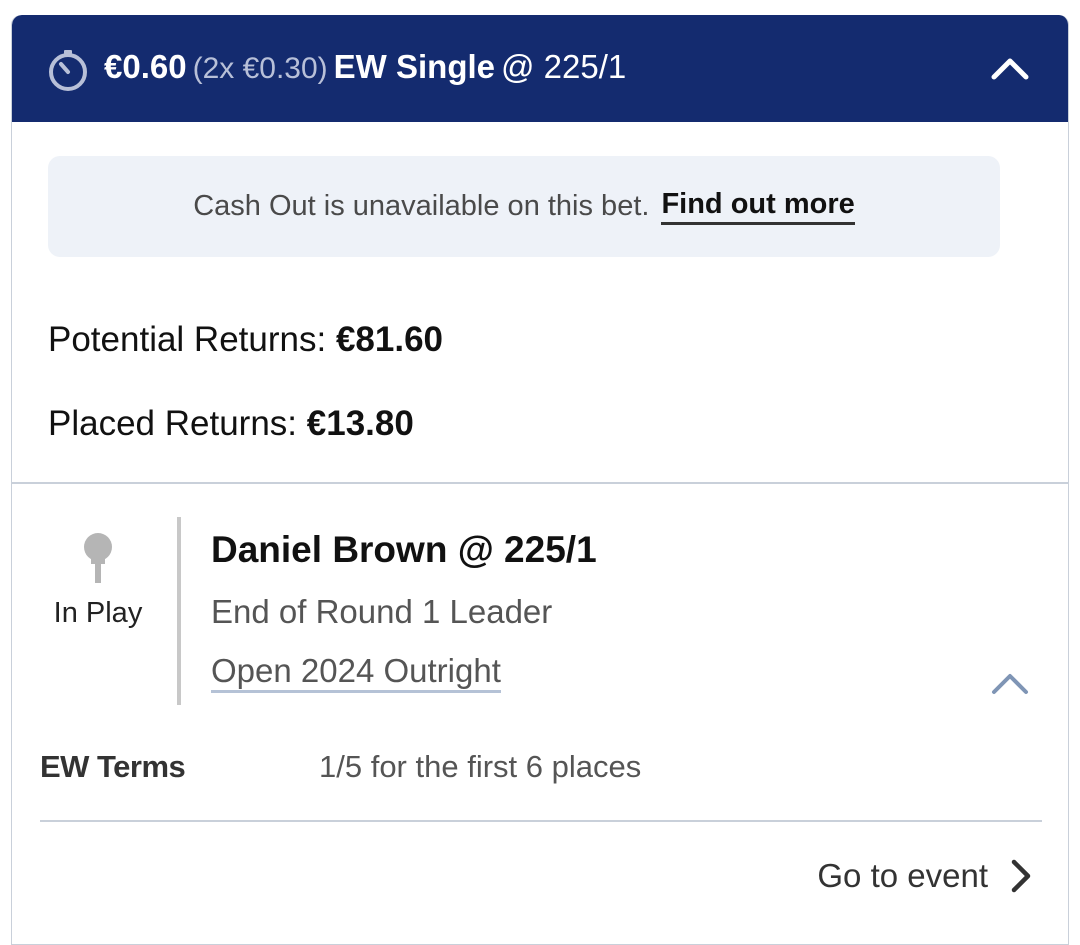 The width and height of the screenshot is (1080, 945). Describe the element at coordinates (179, 611) in the screenshot. I see `status-separator` at that location.